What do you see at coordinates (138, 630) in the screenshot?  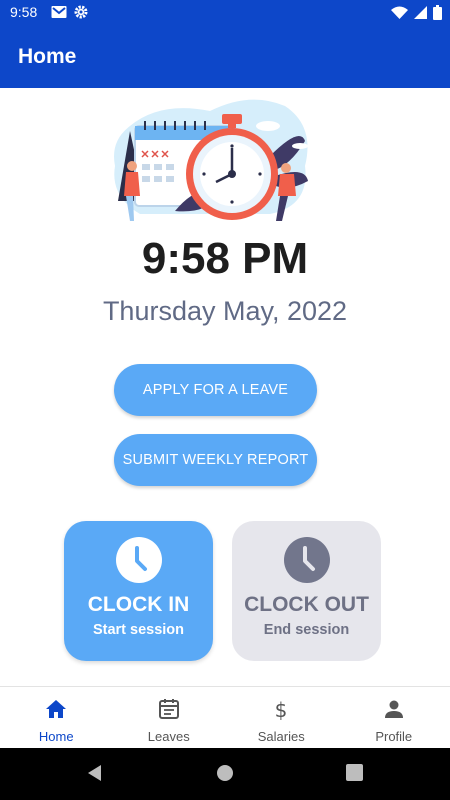 I see `clock-in-subtitle: Start session` at bounding box center [138, 630].